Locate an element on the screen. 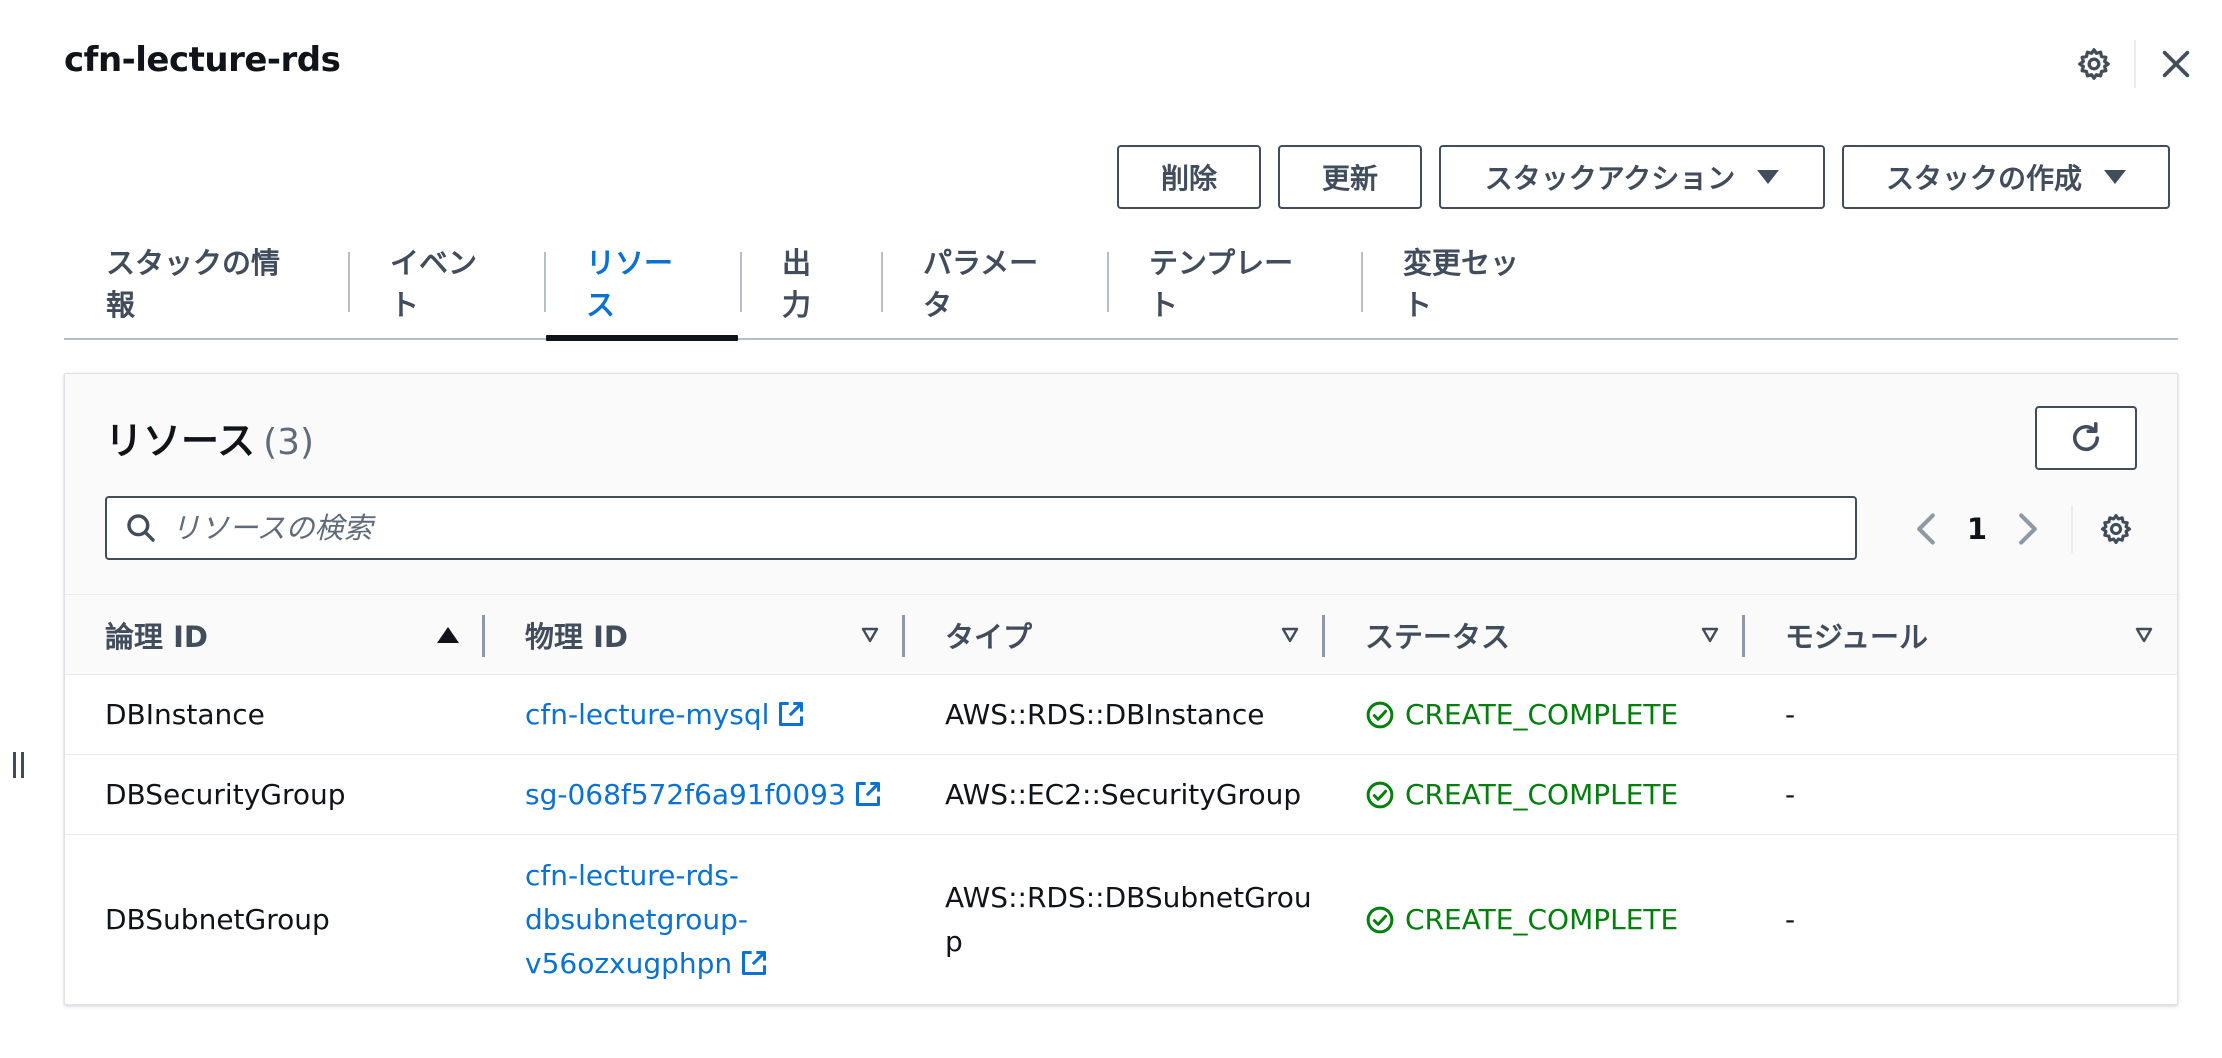 This screenshot has width=2222, height=1058. type-cell: AWS::EC2::SecurityGroup is located at coordinates (1115, 794).